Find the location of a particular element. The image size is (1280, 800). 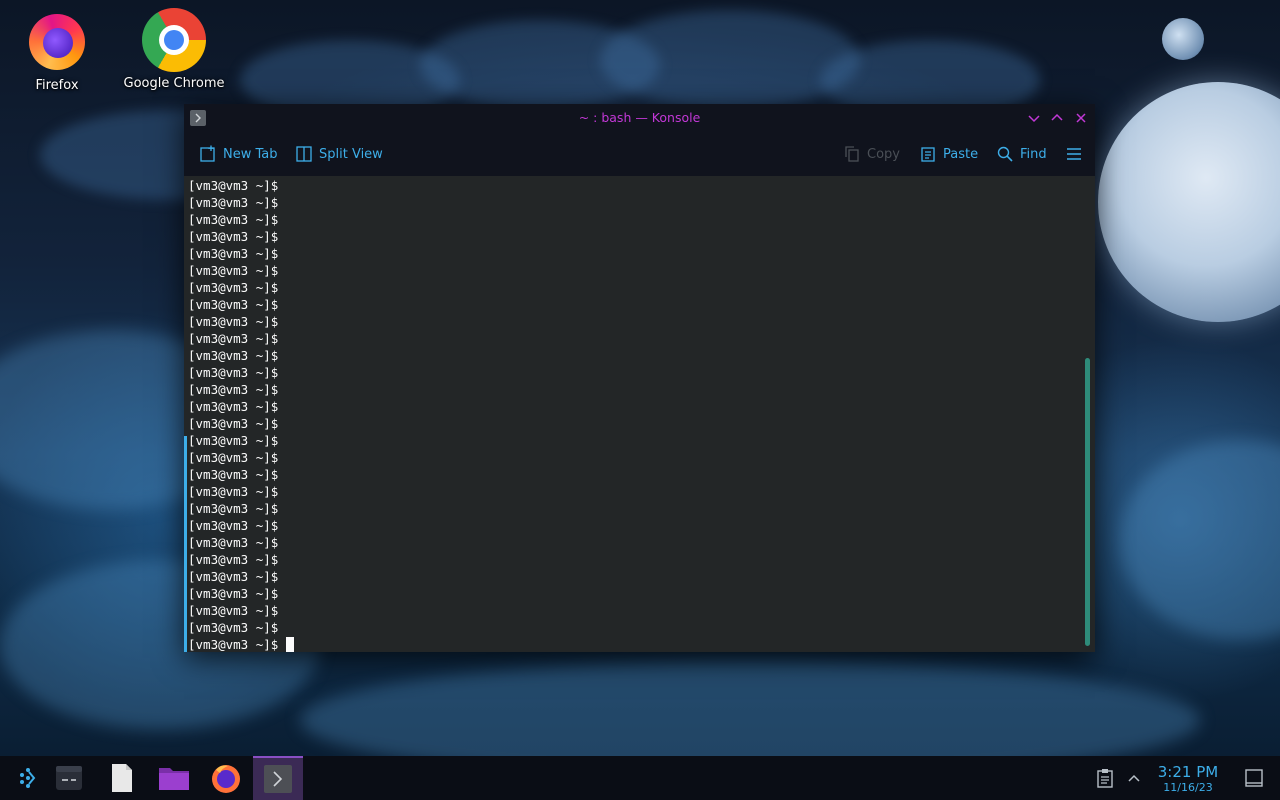

desktop-icon-google-chrome: Google Chrome is located at coordinates (174, 49).